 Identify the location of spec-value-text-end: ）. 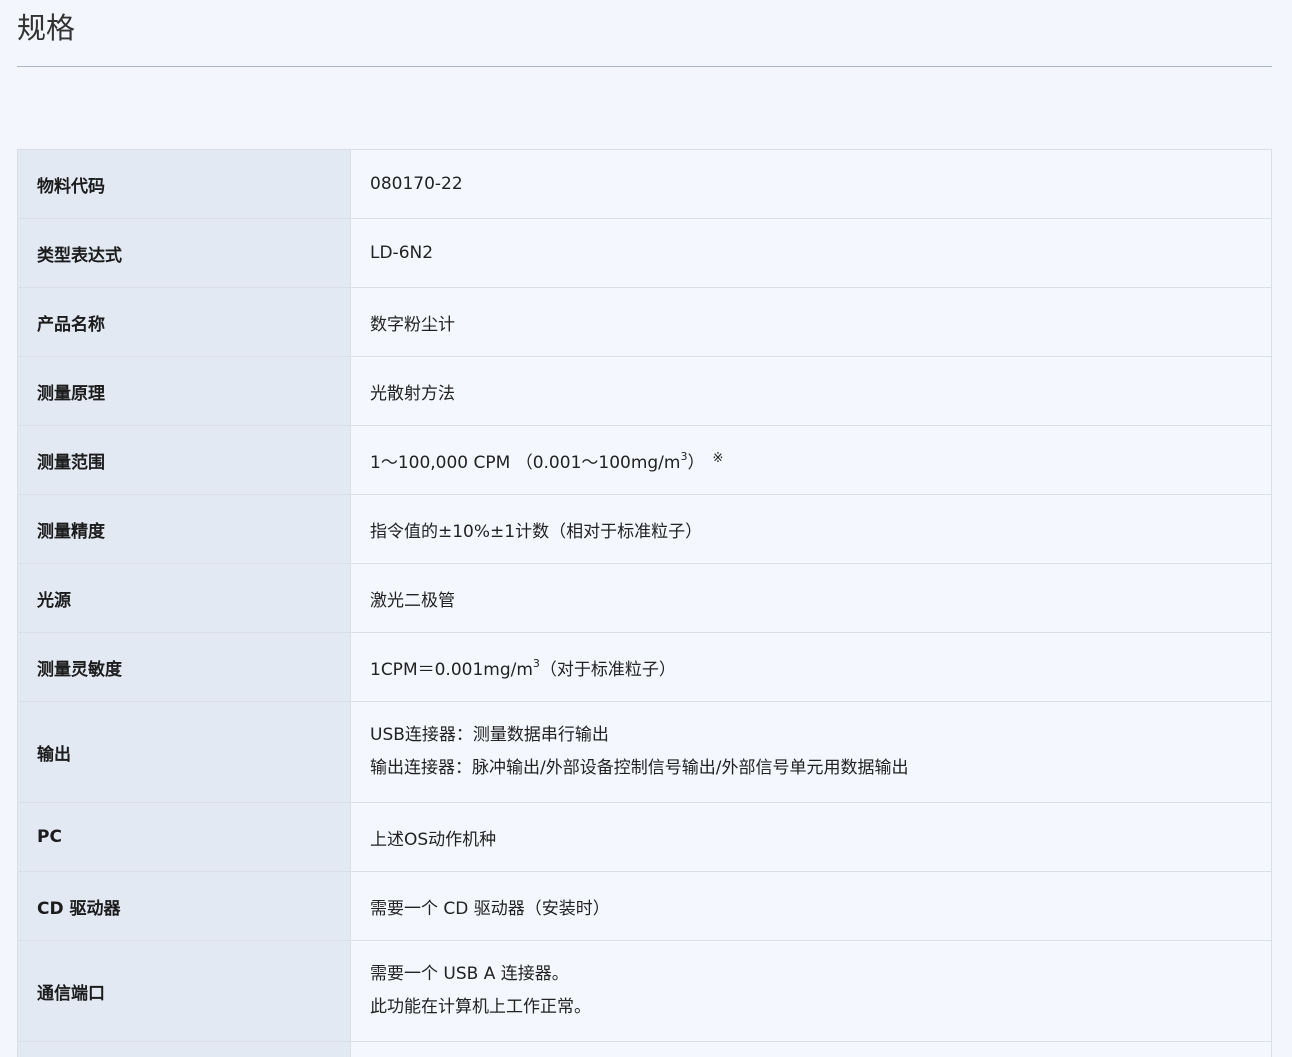
(696, 462).